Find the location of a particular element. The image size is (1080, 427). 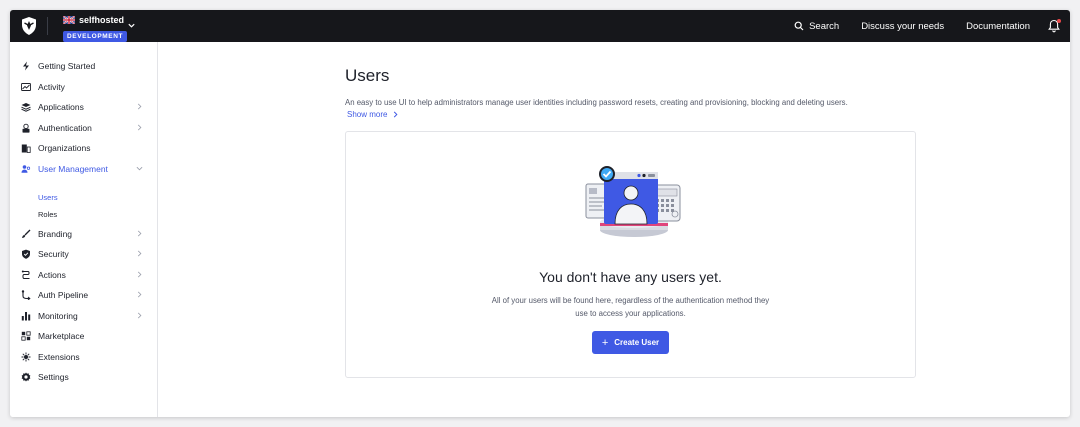

discuss-needs-link: Discuss your needs is located at coordinates (902, 26).